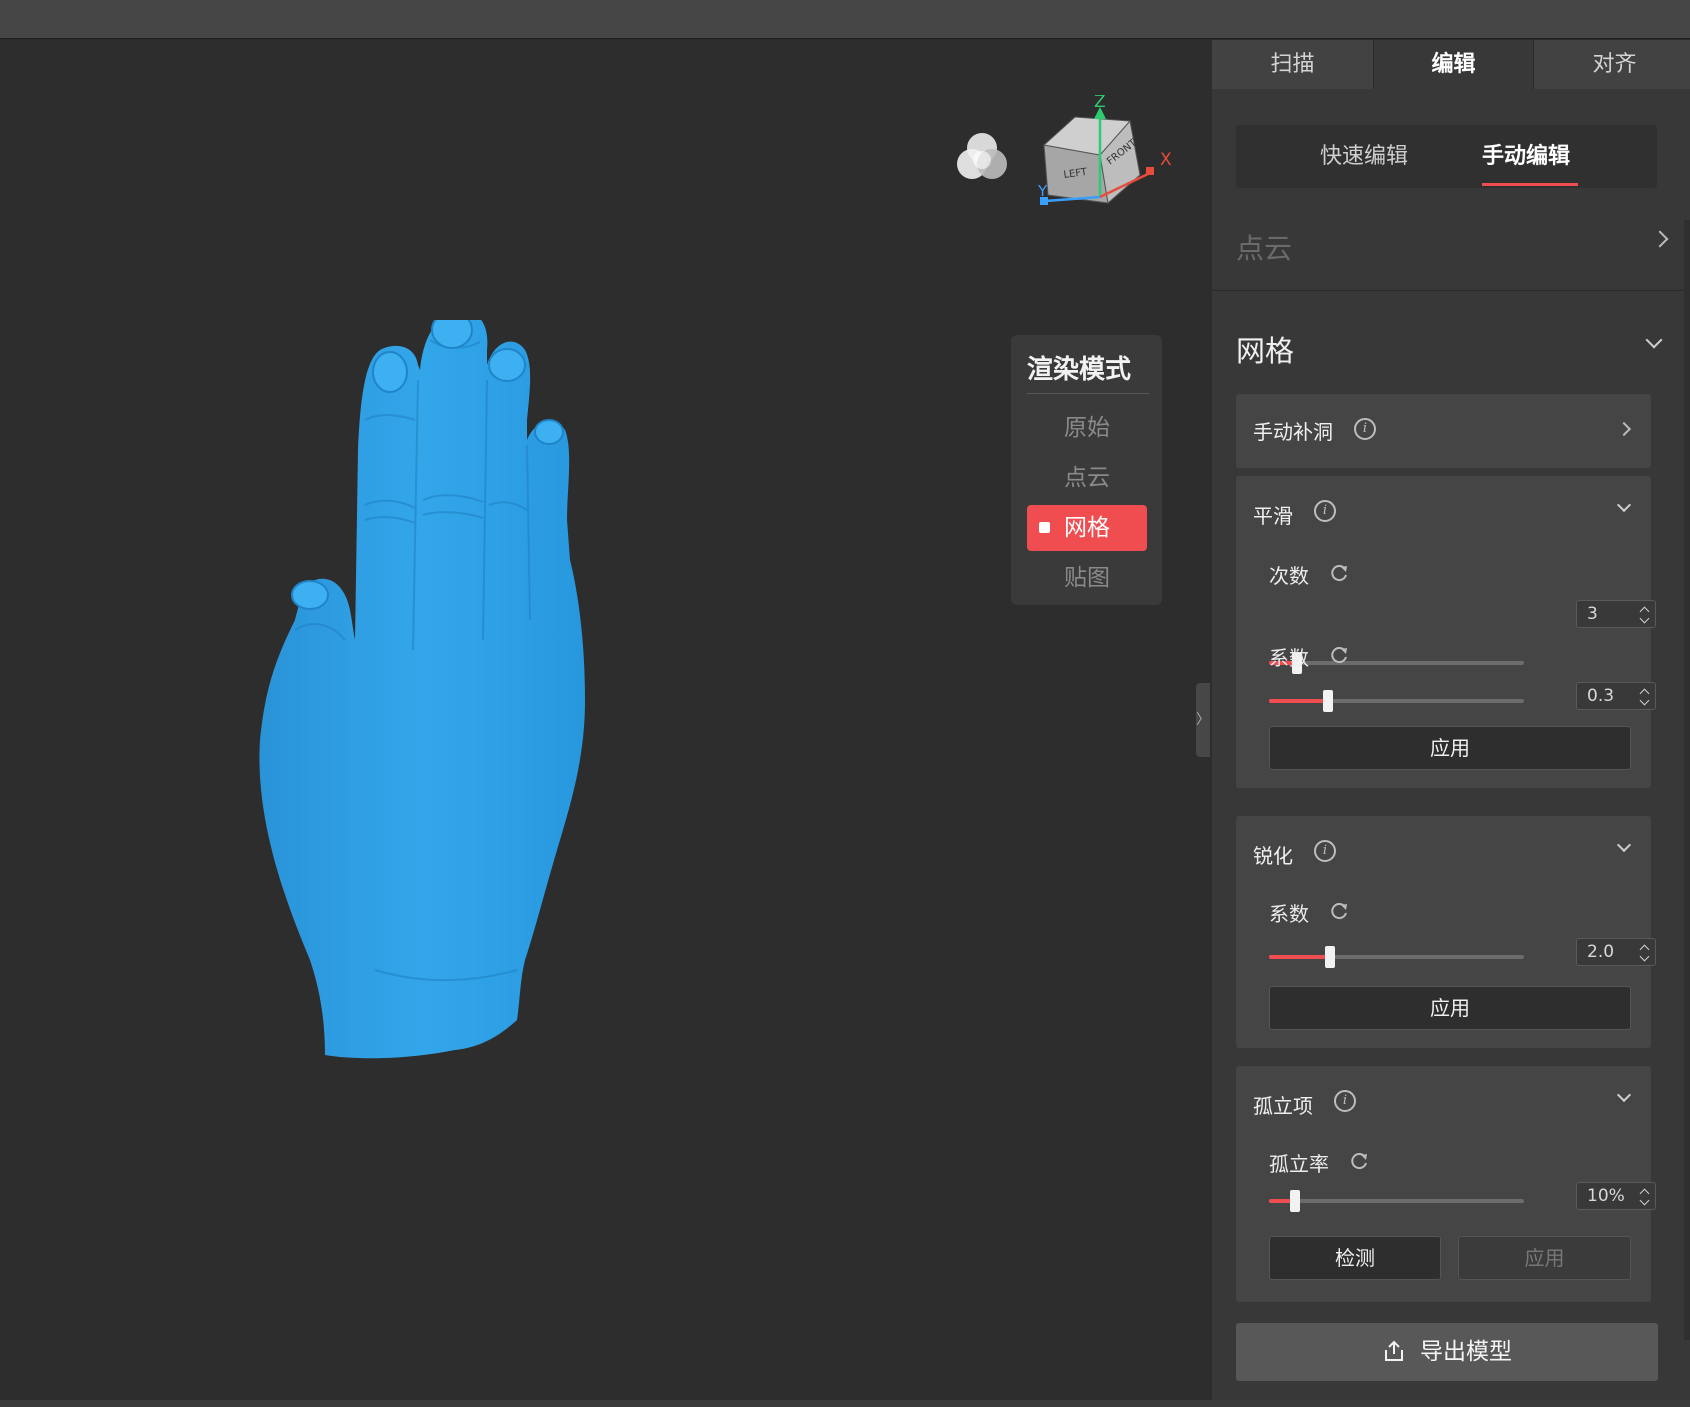  What do you see at coordinates (1105, 155) in the screenshot?
I see `view-cube-gizmo: LEFT FRONT Z X Y` at bounding box center [1105, 155].